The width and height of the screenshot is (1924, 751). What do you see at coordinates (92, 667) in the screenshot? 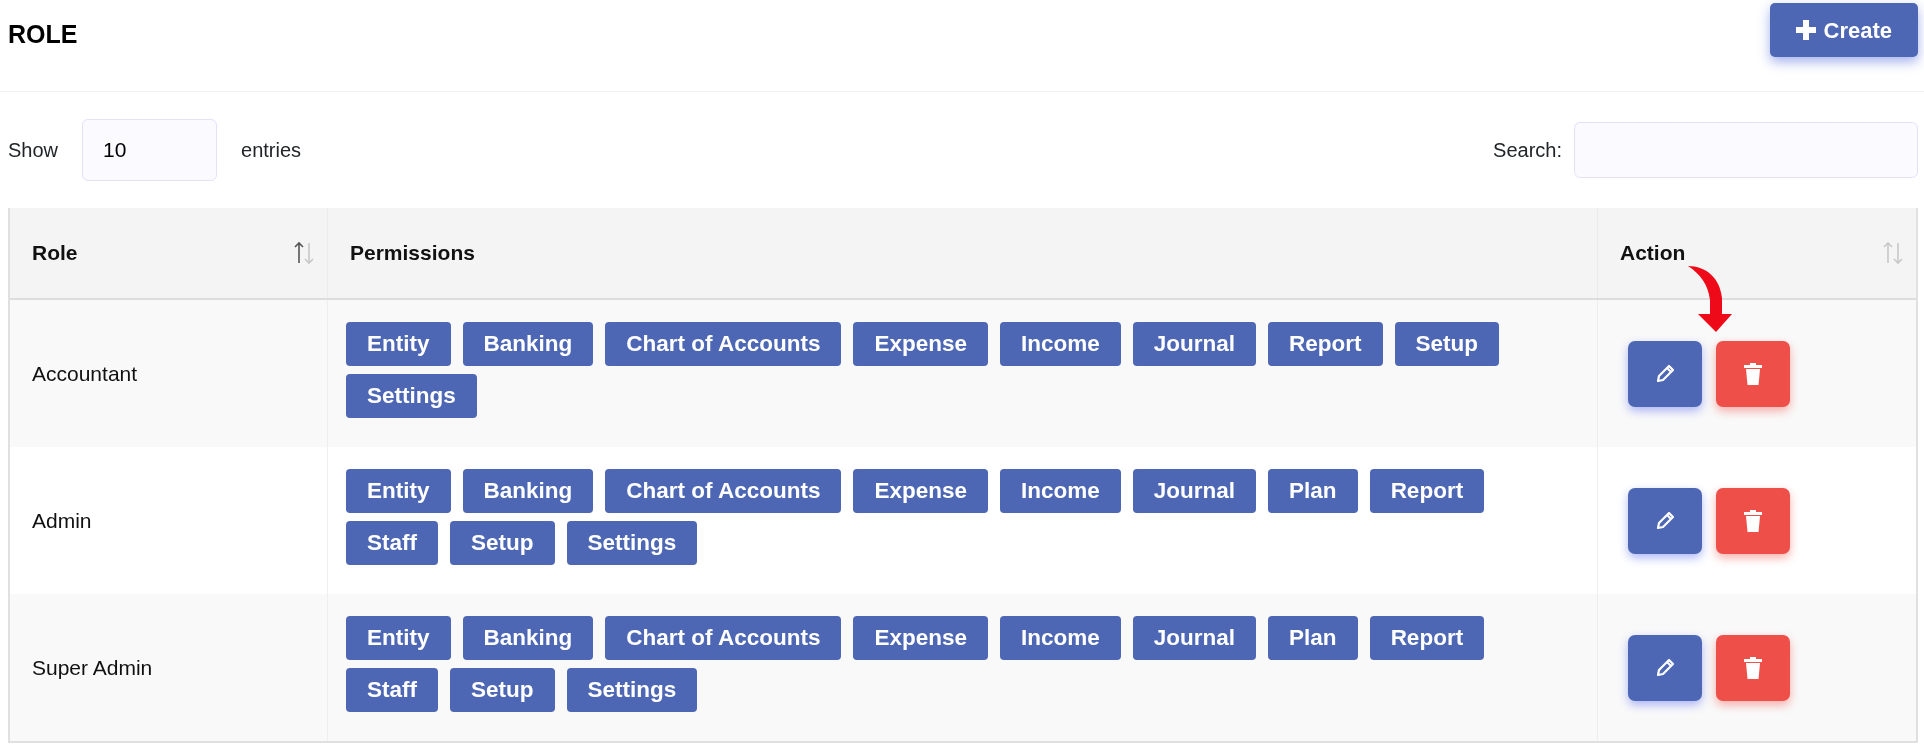
I see `role-name: Super Admin` at bounding box center [92, 667].